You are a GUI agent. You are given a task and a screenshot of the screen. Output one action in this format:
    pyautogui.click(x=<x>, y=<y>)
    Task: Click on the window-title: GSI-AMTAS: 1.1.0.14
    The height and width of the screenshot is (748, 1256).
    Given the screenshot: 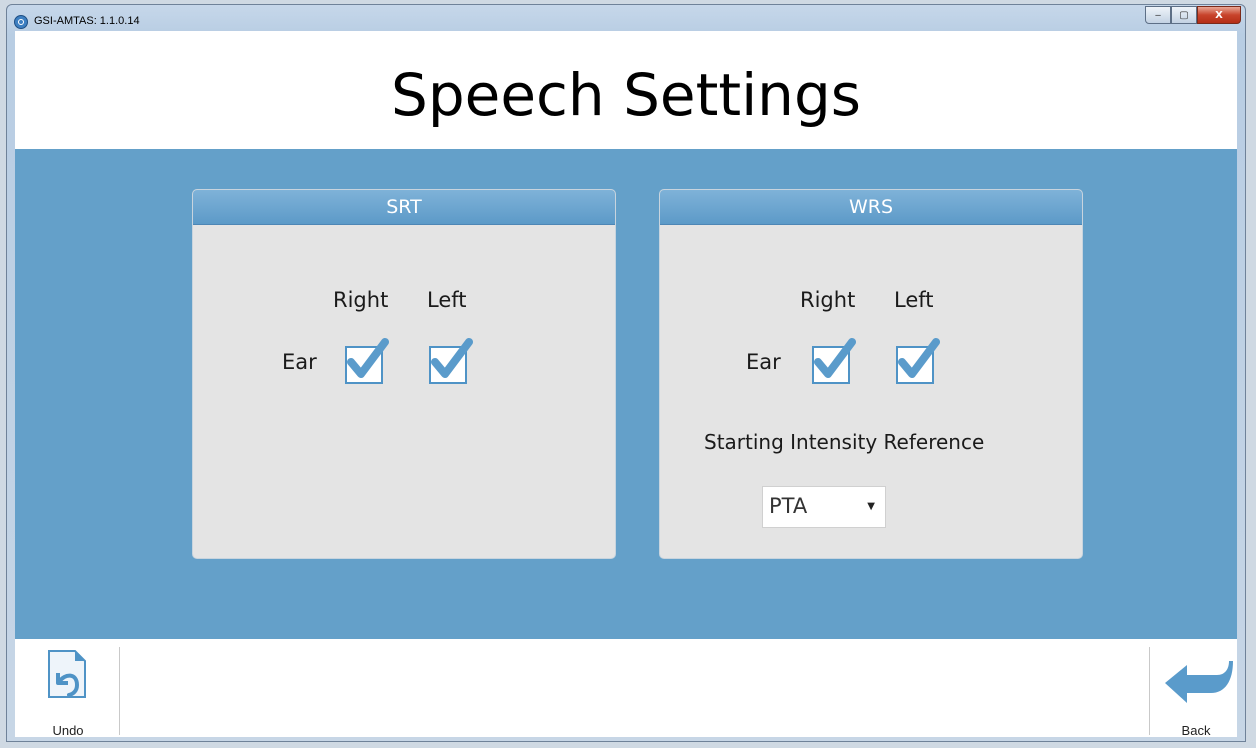 What is the action you would take?
    pyautogui.click(x=87, y=21)
    